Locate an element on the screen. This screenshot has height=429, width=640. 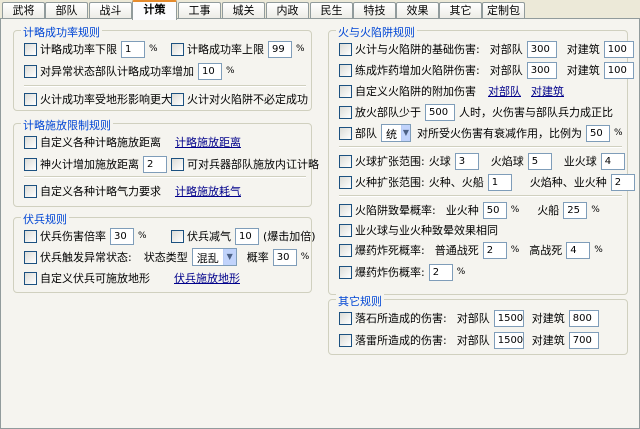
tab-custom-pack: 定制包 is located at coordinates (503, 10).